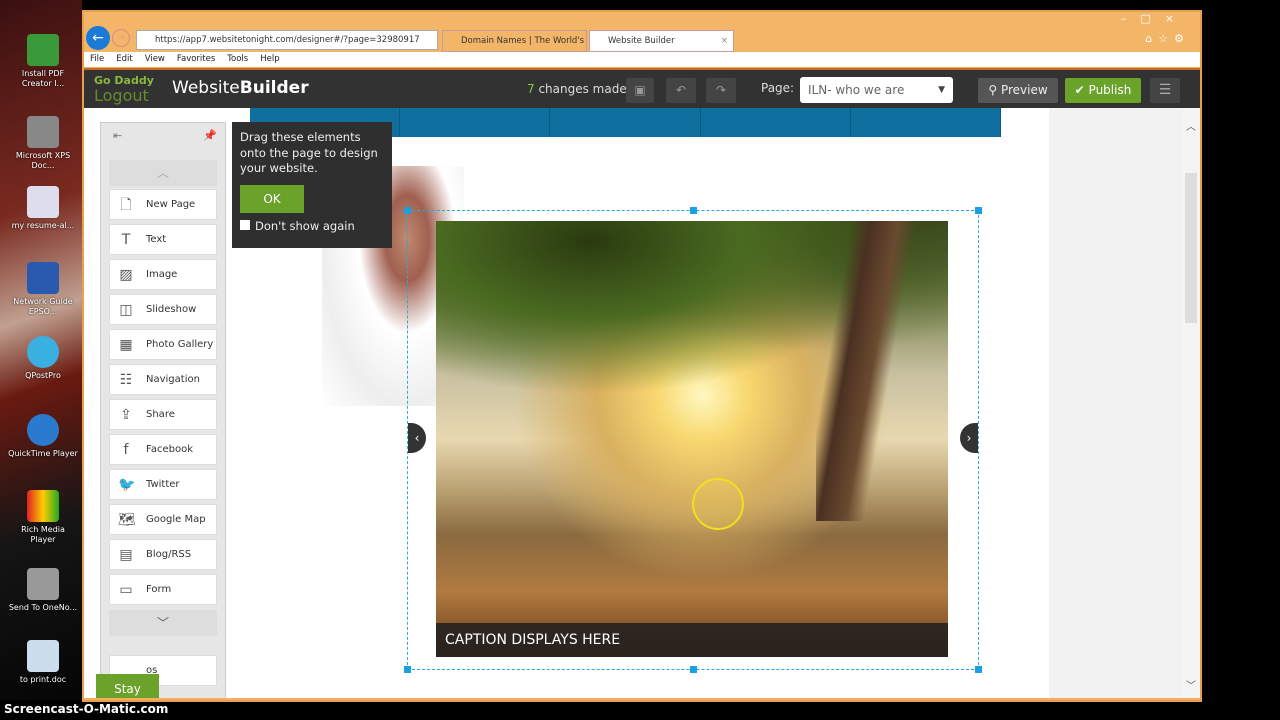 The height and width of the screenshot is (720, 1280). I want to click on collapse-panel-icon: ⇤, so click(117, 135).